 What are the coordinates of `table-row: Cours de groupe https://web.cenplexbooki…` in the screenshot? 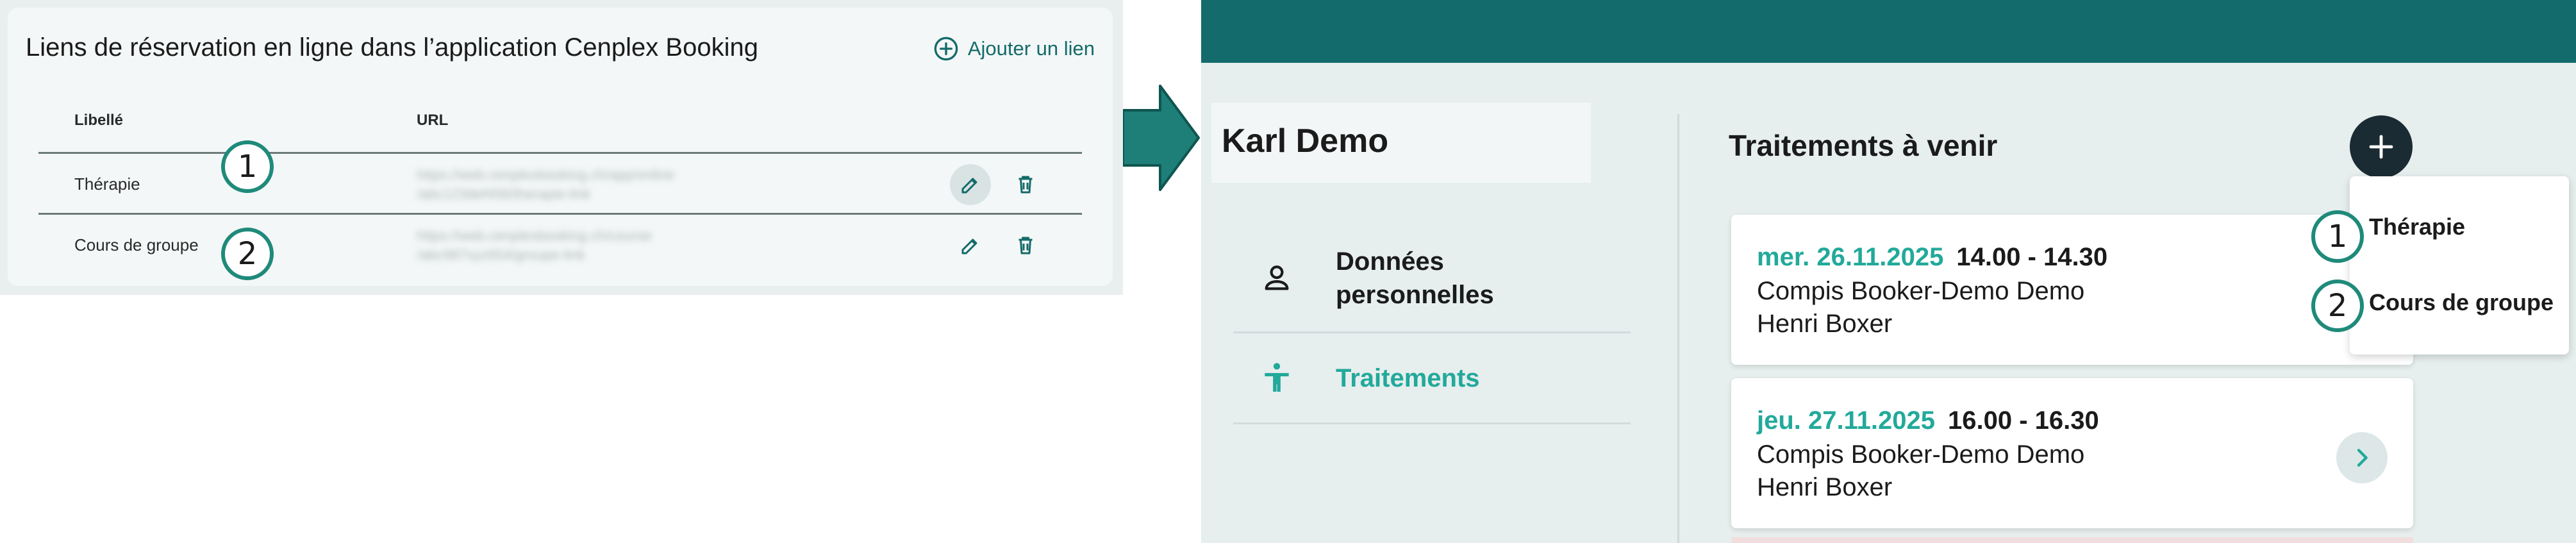 It's located at (560, 245).